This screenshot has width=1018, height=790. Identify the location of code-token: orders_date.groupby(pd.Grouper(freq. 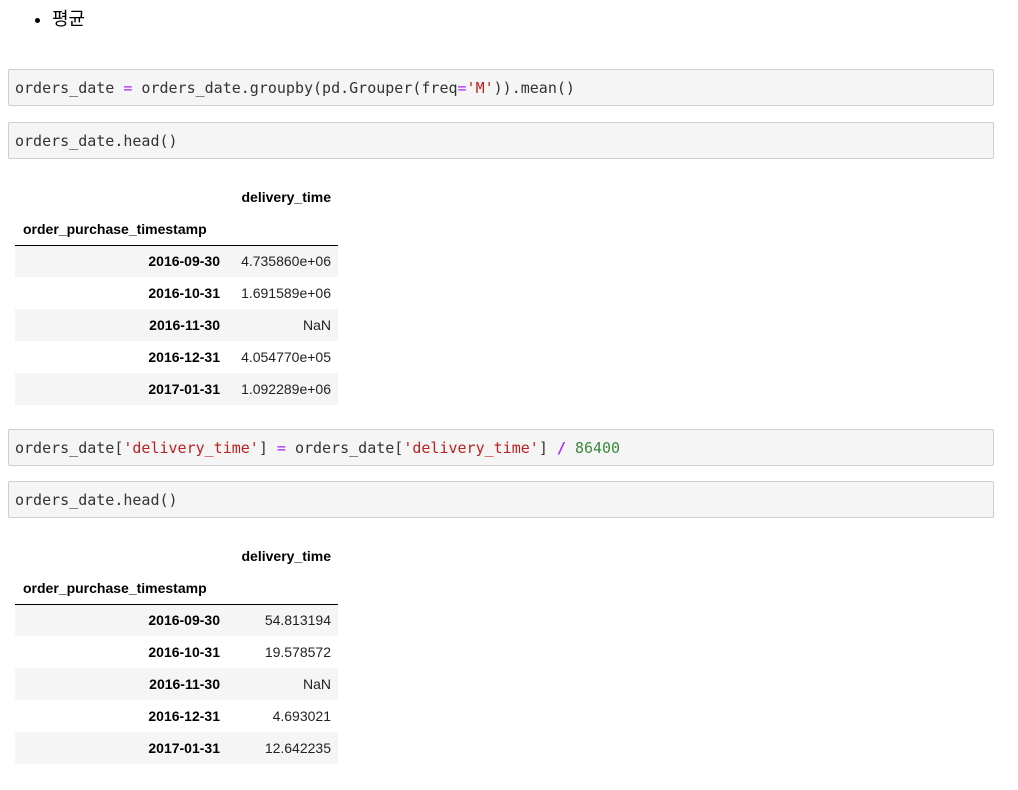
(295, 88).